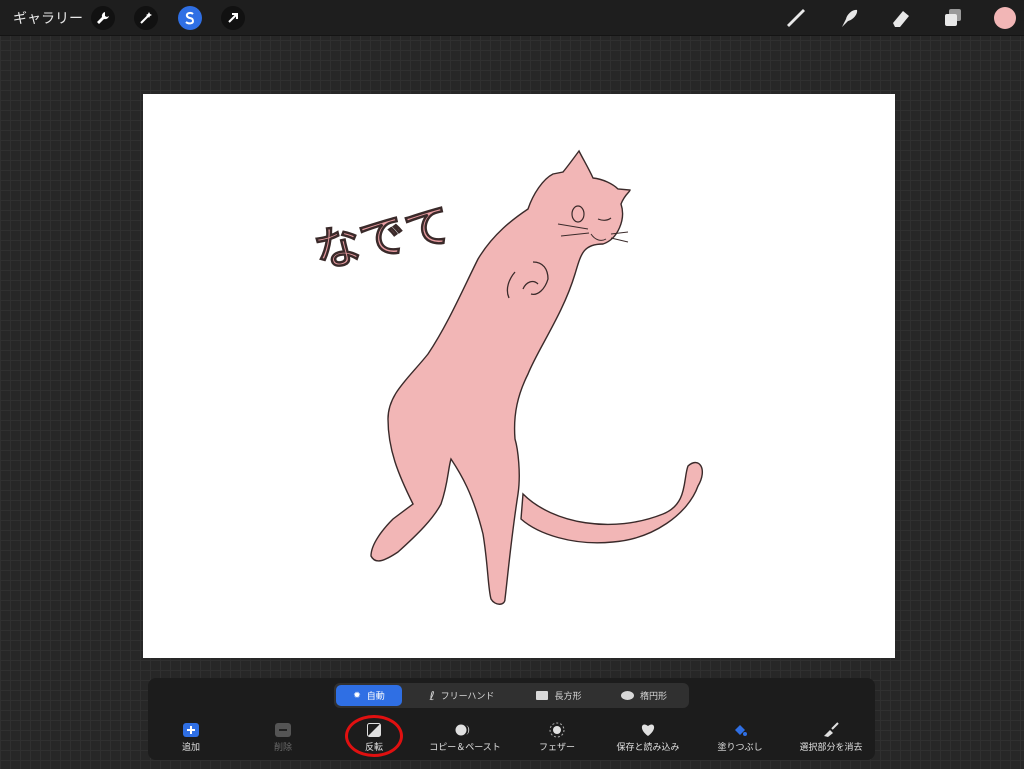 This screenshot has width=1024, height=769. What do you see at coordinates (953, 18) in the screenshot?
I see `layers-icon` at bounding box center [953, 18].